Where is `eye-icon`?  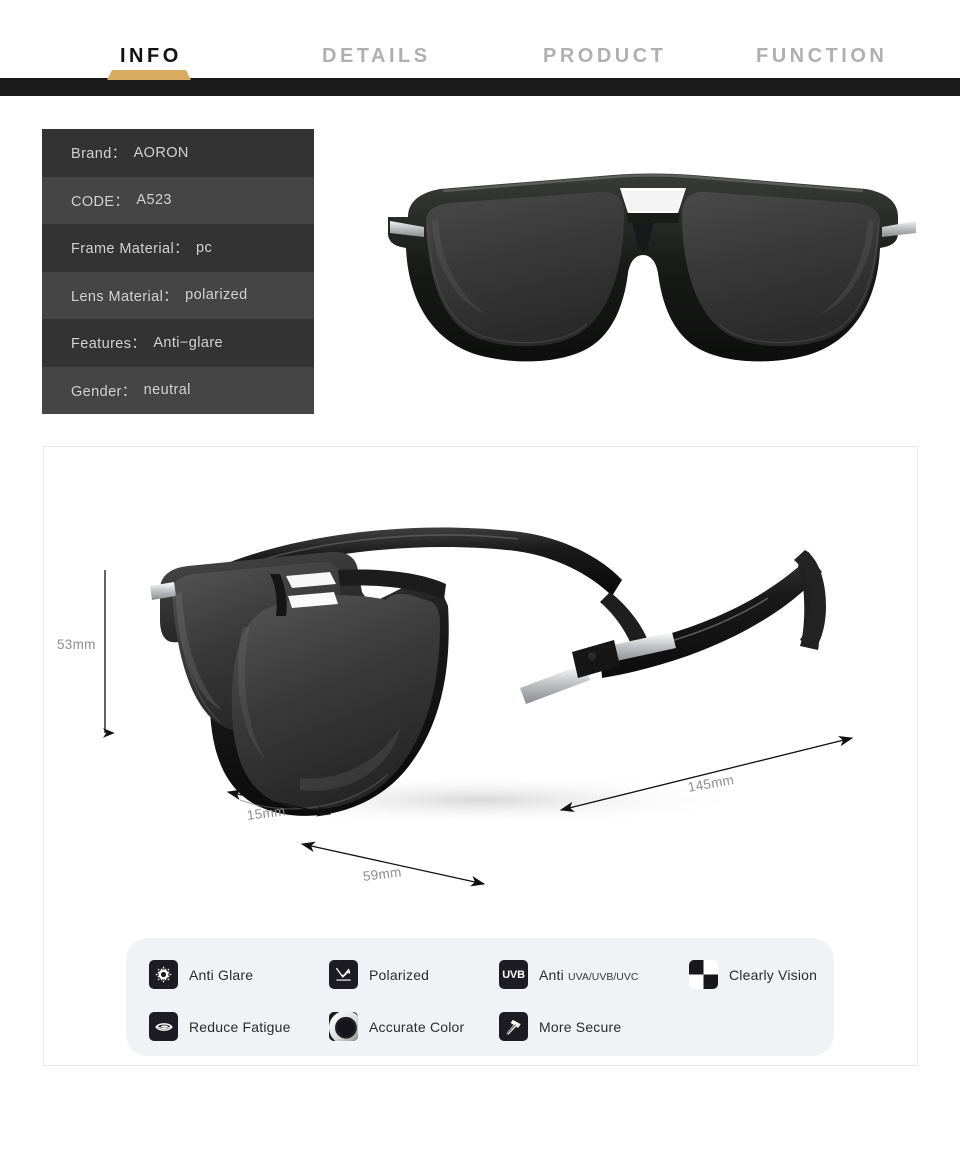 eye-icon is located at coordinates (163, 1026).